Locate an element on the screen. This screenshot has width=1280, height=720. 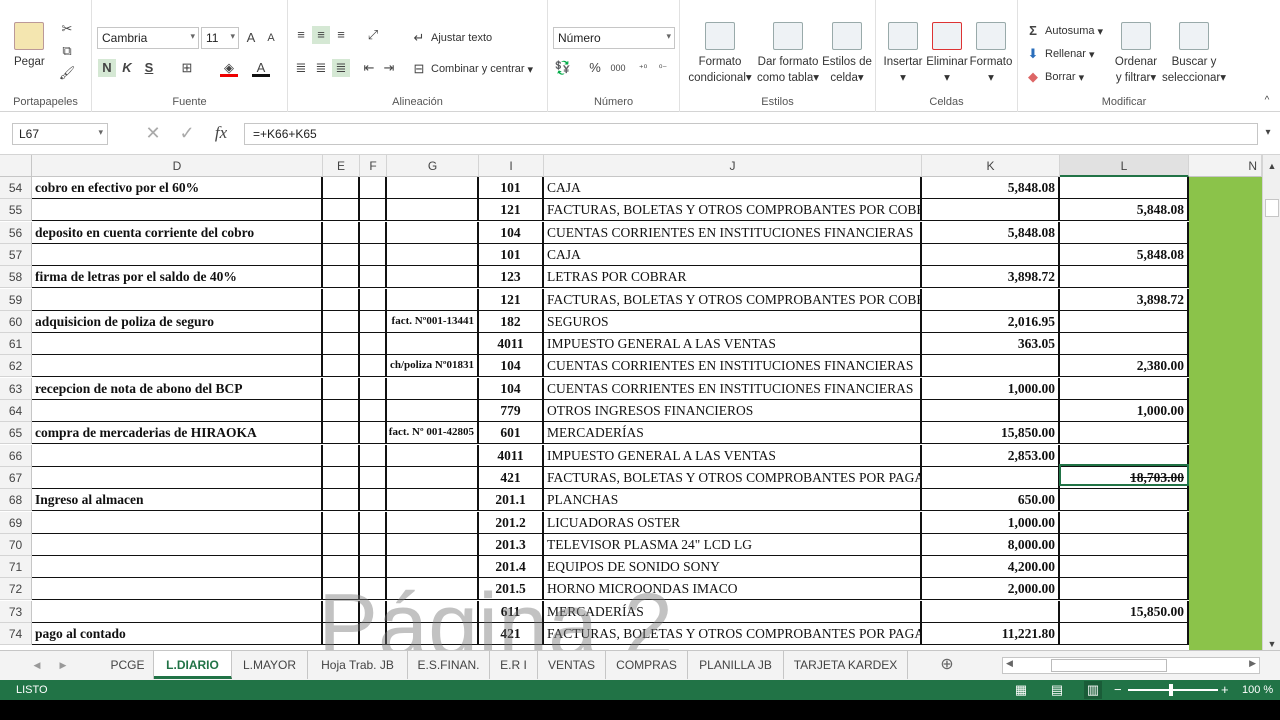
cell-d: deposito en cuenta corriente del cobro is located at coordinates (177, 232).